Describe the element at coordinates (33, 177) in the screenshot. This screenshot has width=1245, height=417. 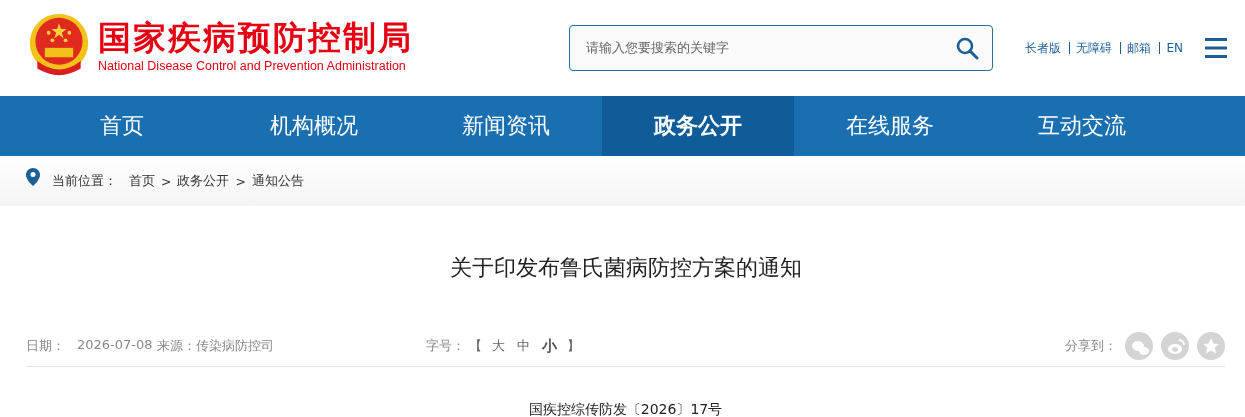
I see `location-pin-icon` at that location.